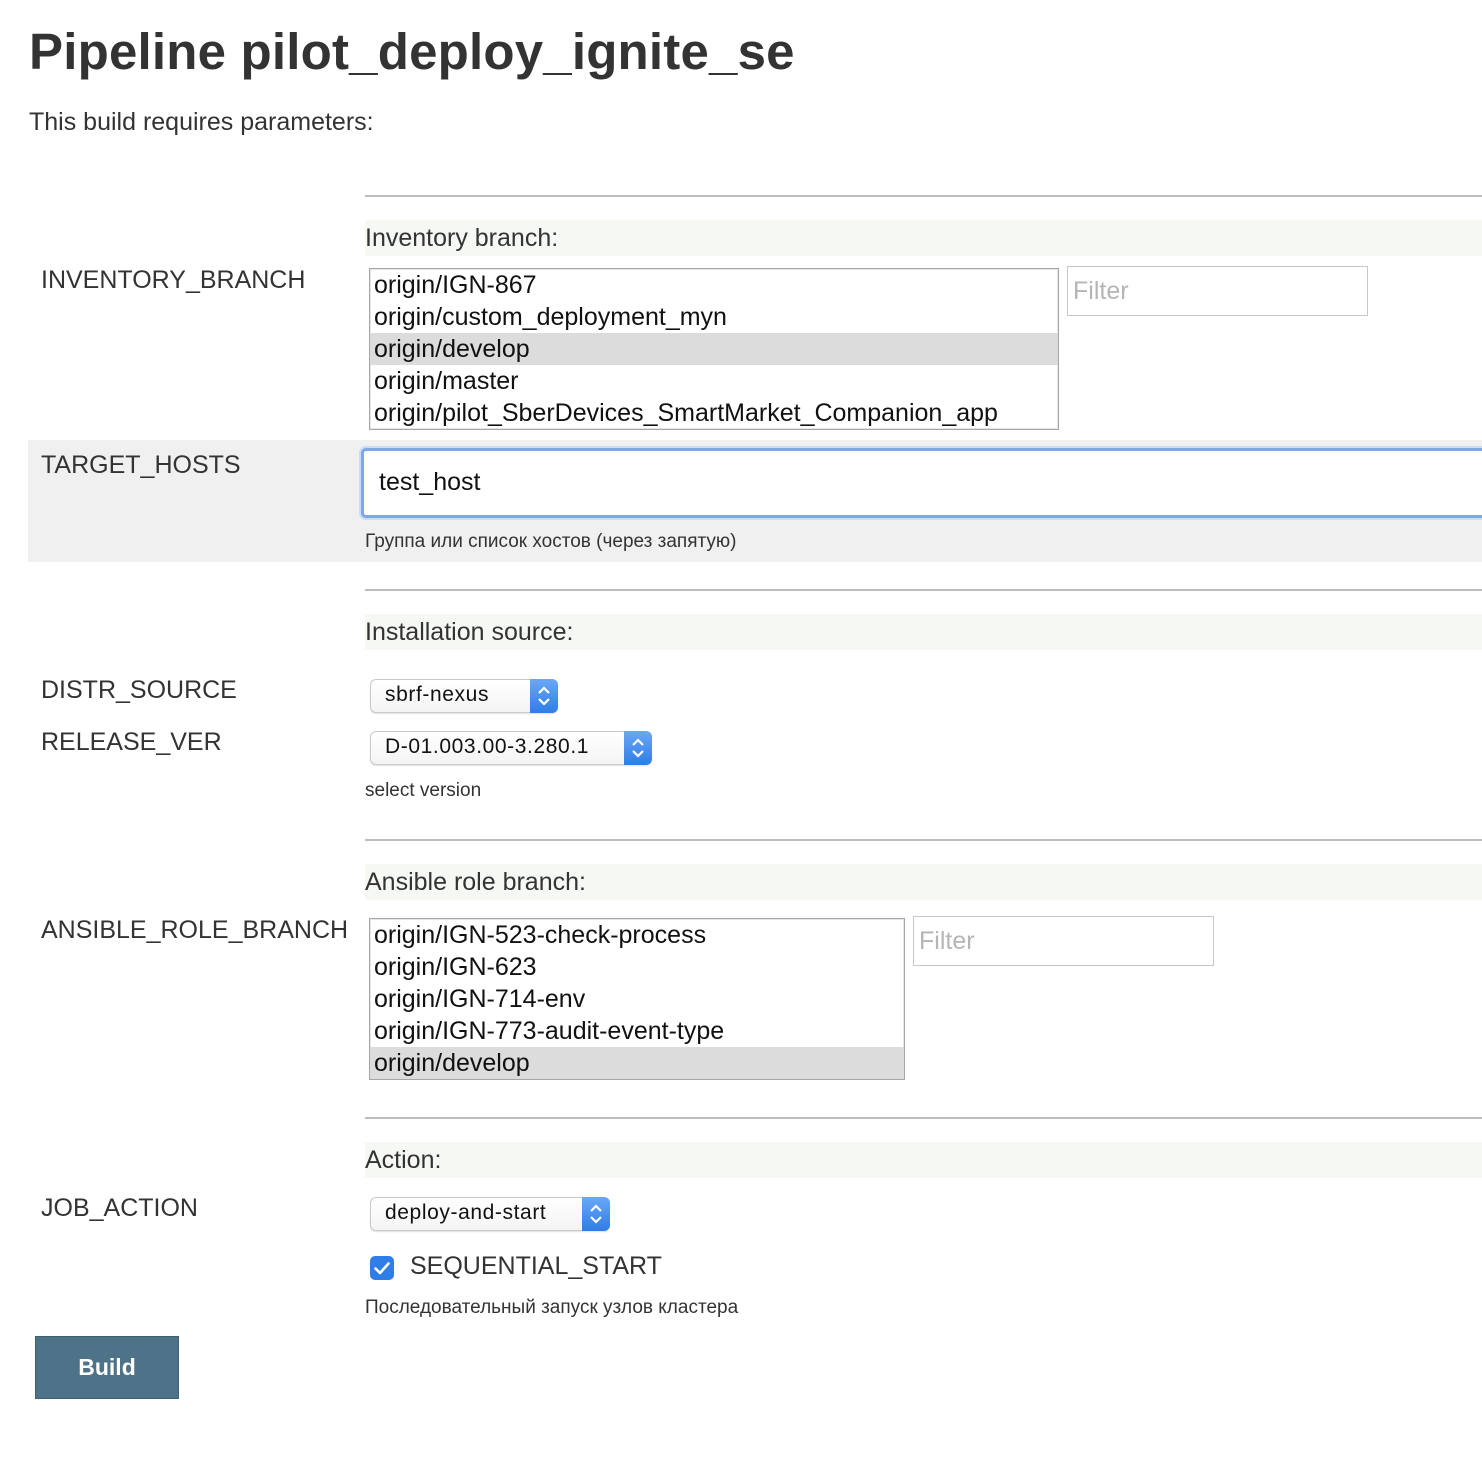 The height and width of the screenshot is (1476, 1482). I want to click on ansible-role-branch-label: ANSIBLE_ROLE_BRANCH, so click(195, 930).